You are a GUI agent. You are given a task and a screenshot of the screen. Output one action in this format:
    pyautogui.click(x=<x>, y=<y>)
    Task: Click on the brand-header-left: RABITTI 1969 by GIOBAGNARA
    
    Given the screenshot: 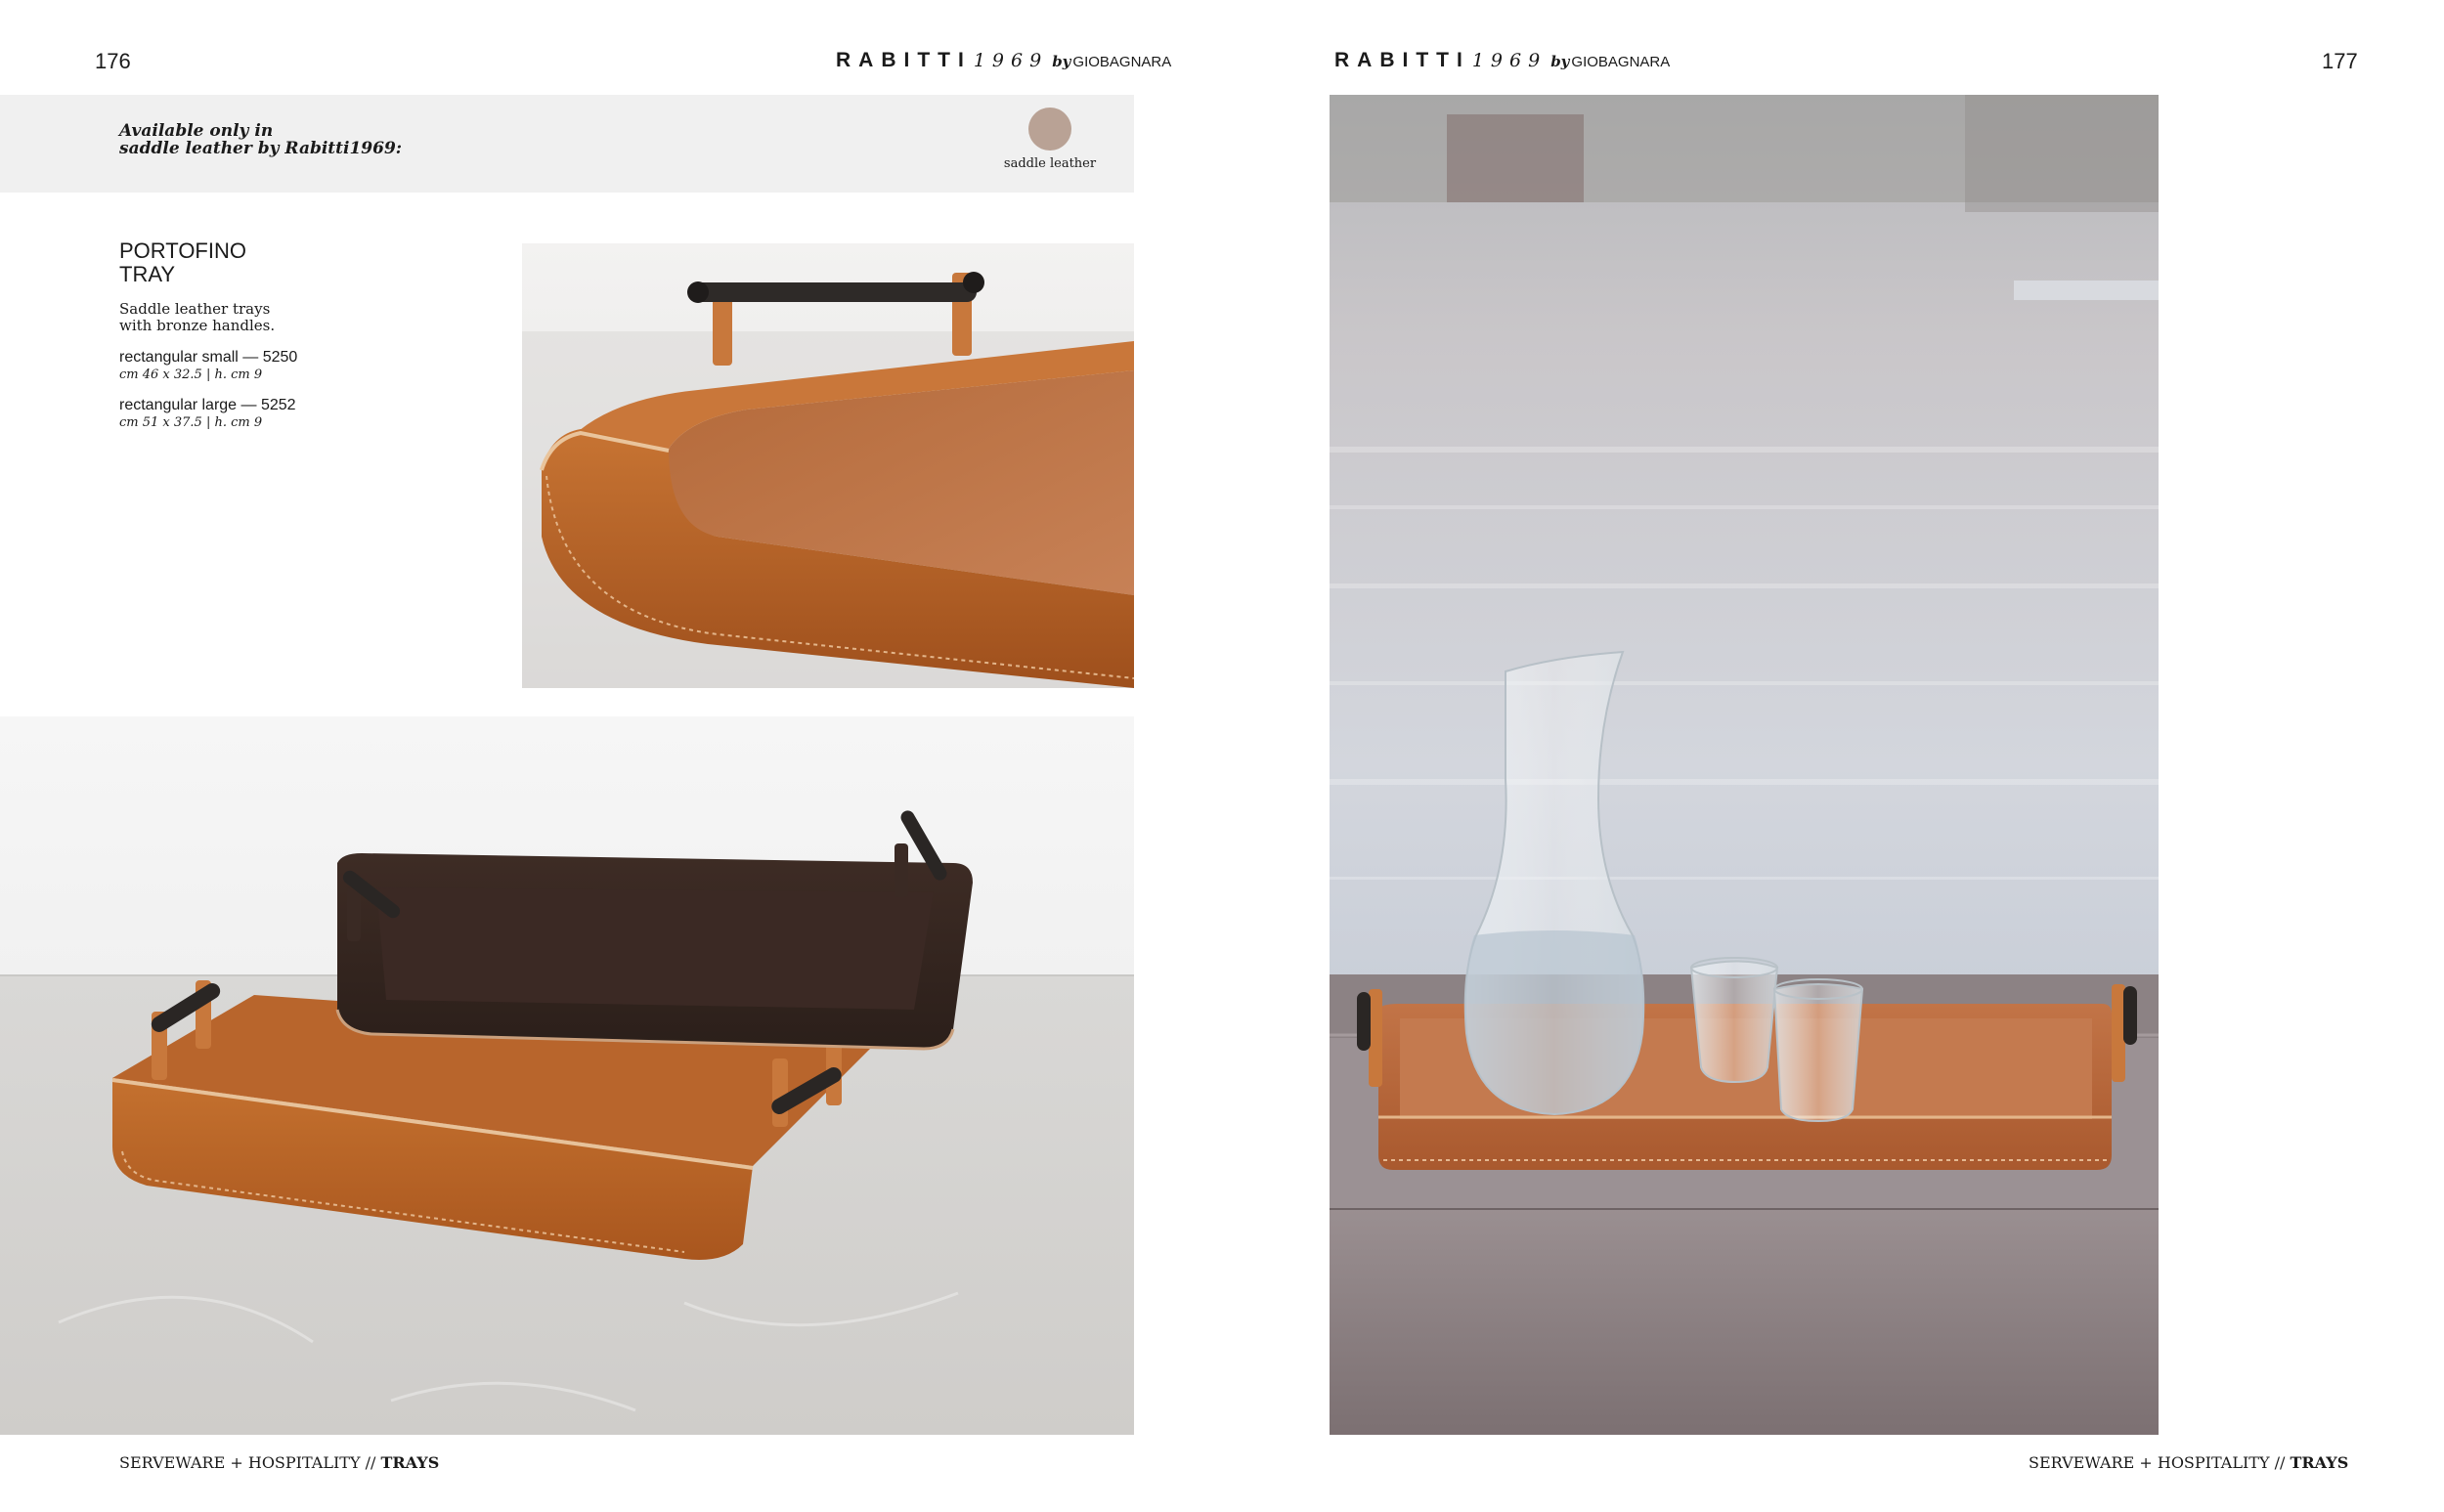 What is the action you would take?
    pyautogui.click(x=1003, y=60)
    